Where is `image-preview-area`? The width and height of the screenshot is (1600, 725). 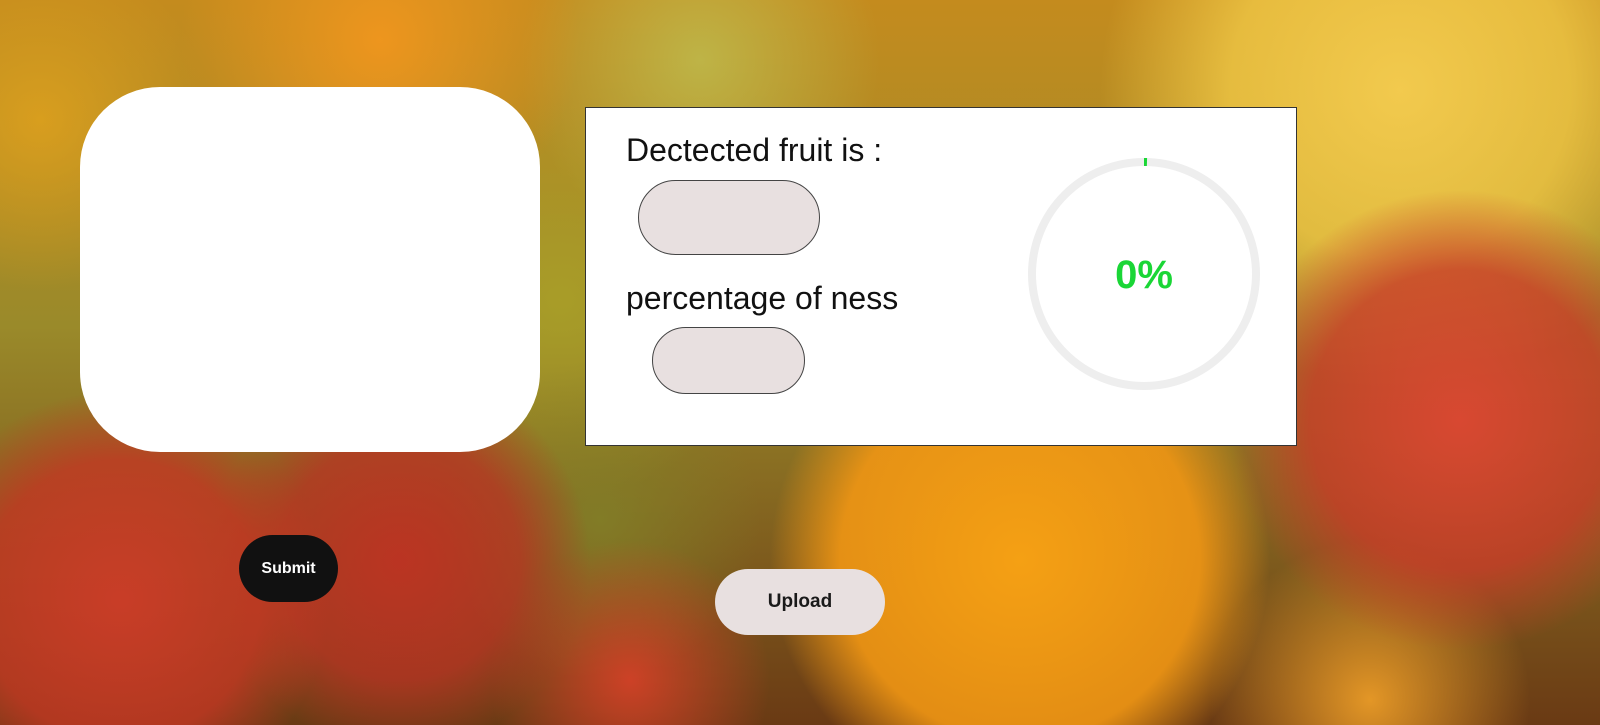
image-preview-area is located at coordinates (310, 269).